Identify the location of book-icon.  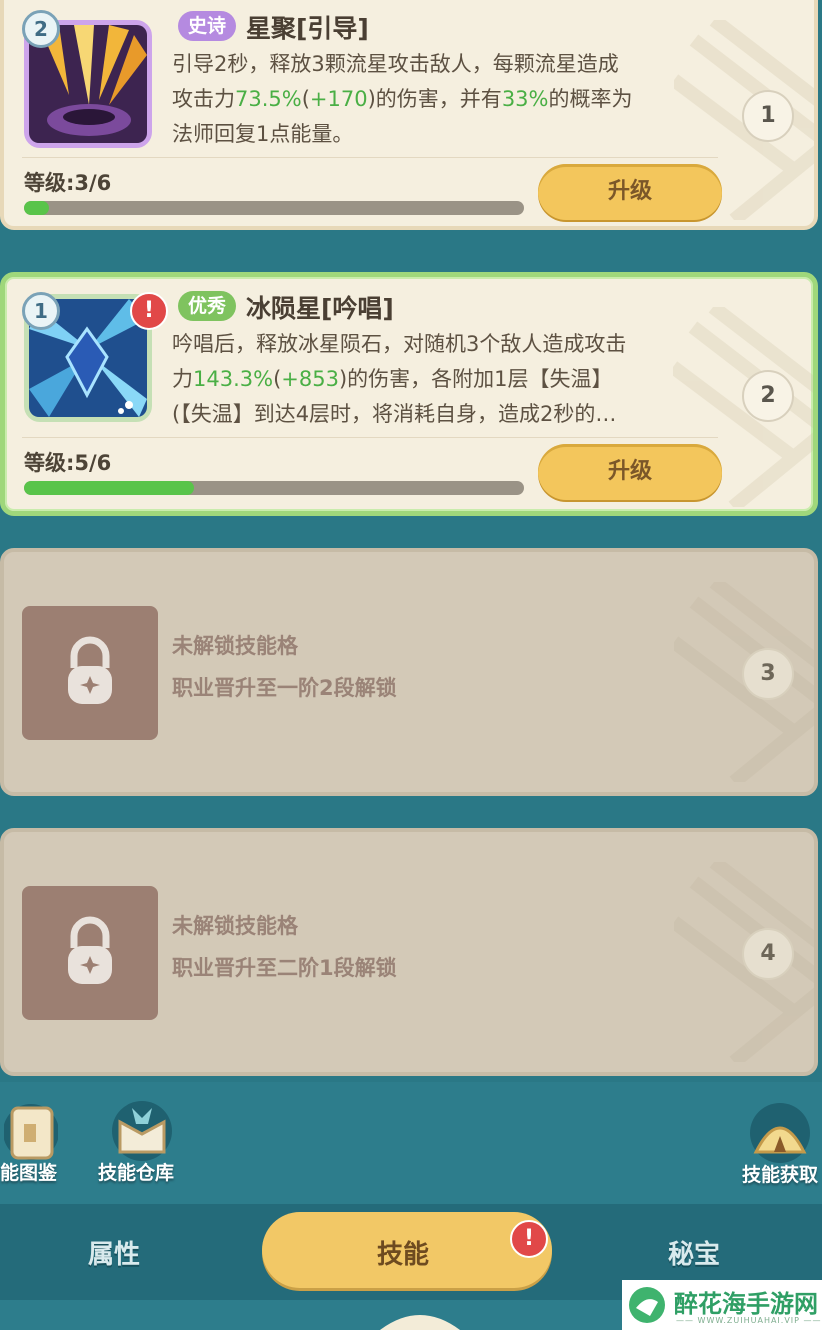
(31, 1132).